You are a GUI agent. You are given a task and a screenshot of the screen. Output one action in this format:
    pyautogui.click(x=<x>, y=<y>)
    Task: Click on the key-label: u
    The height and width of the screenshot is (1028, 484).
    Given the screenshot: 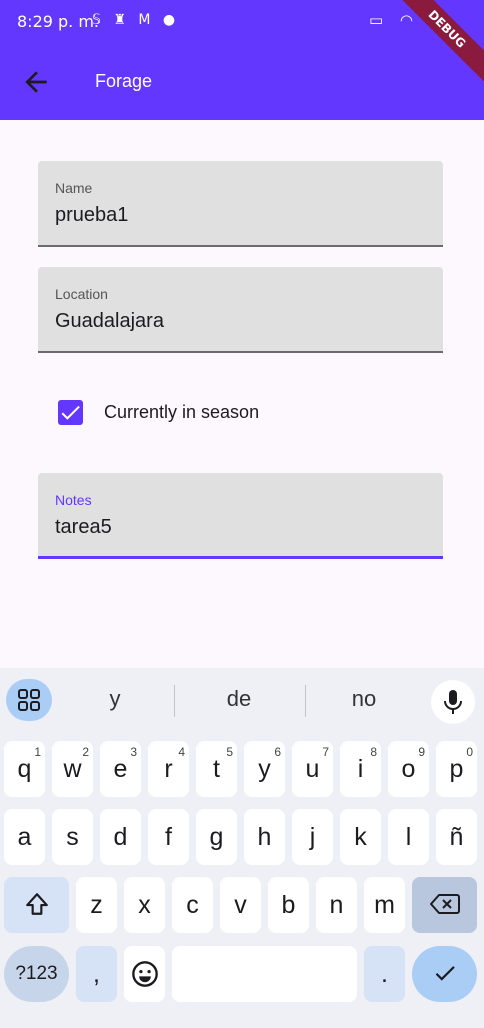 What is the action you would take?
    pyautogui.click(x=312, y=769)
    